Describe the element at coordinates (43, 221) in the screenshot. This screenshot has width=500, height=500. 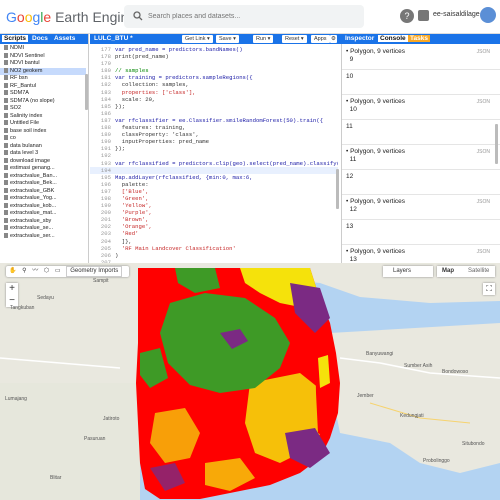
I see `script-file-item: extractvalue_sby` at that location.